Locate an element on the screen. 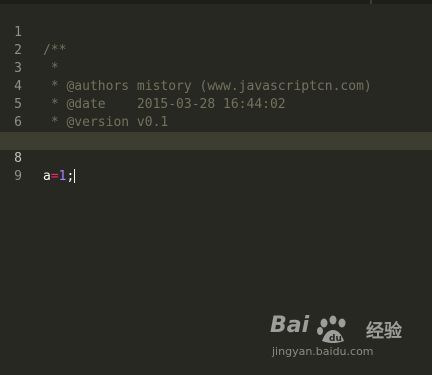  code-line-6: 6 */ is located at coordinates (216, 122).